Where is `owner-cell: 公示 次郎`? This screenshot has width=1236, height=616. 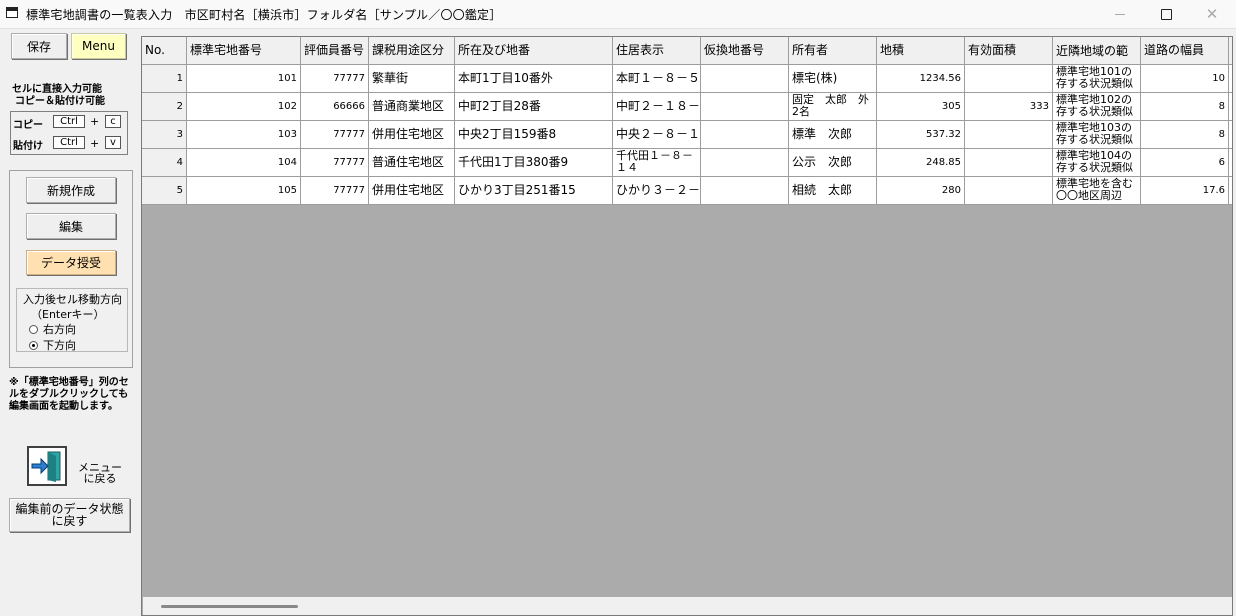 owner-cell: 公示 次郎 is located at coordinates (833, 163).